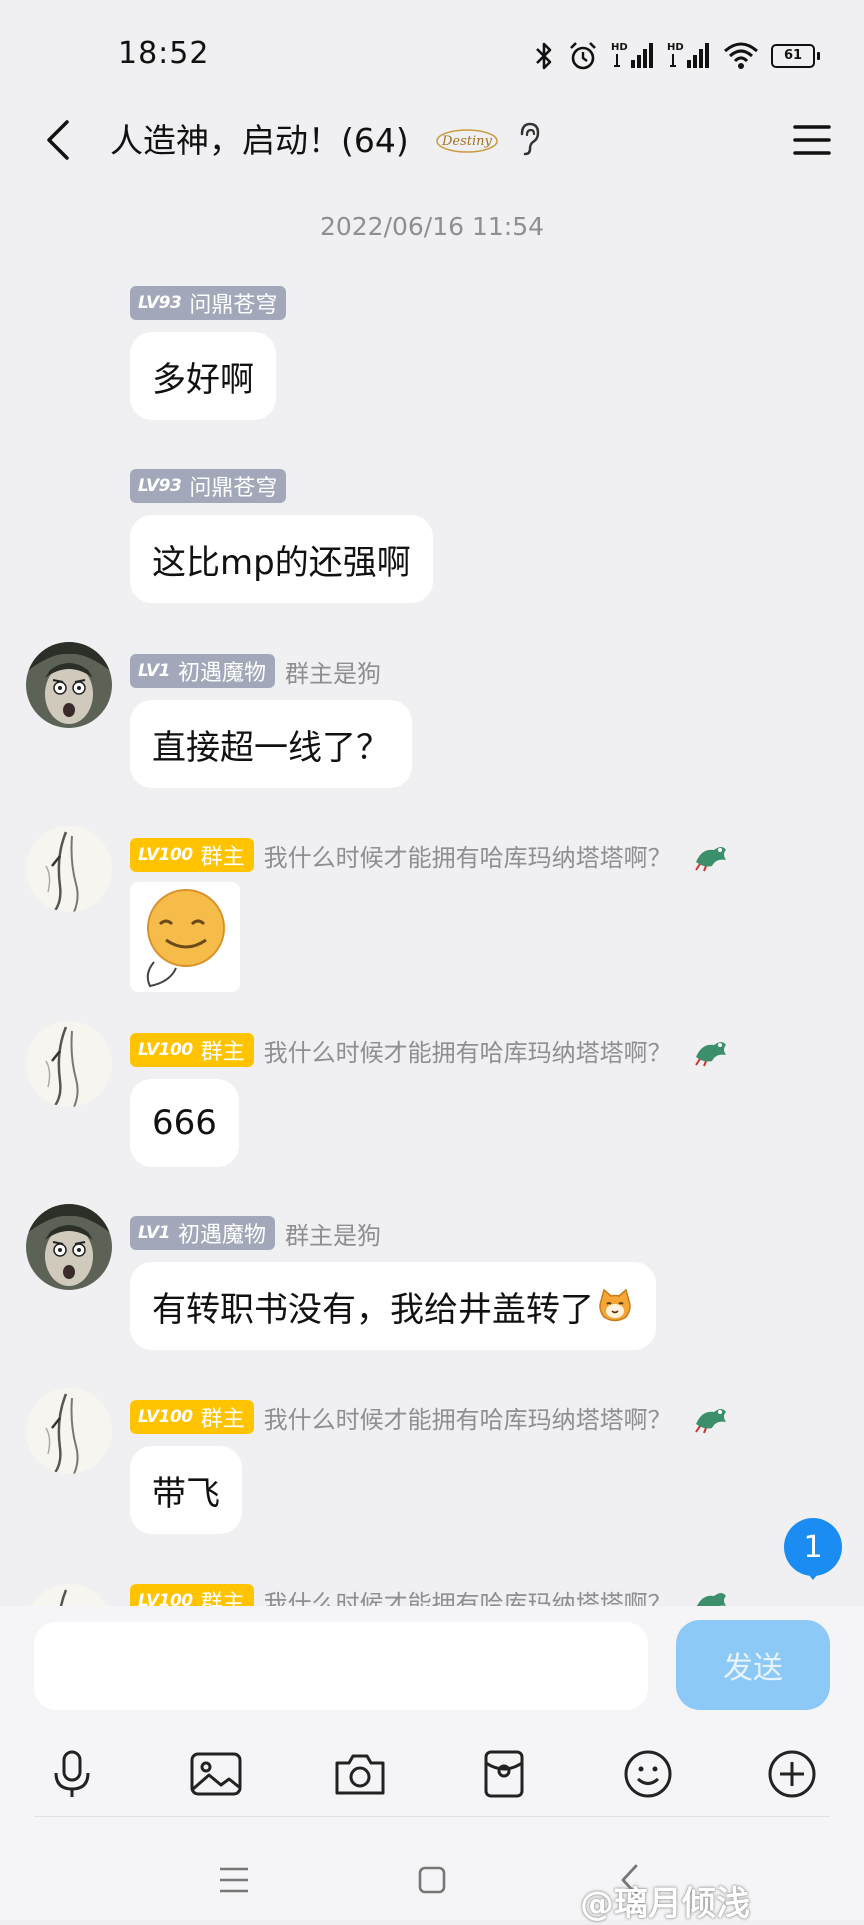 This screenshot has width=864, height=1925. I want to click on chat-header: 人造神，启动！(64) Destiny, so click(432, 140).